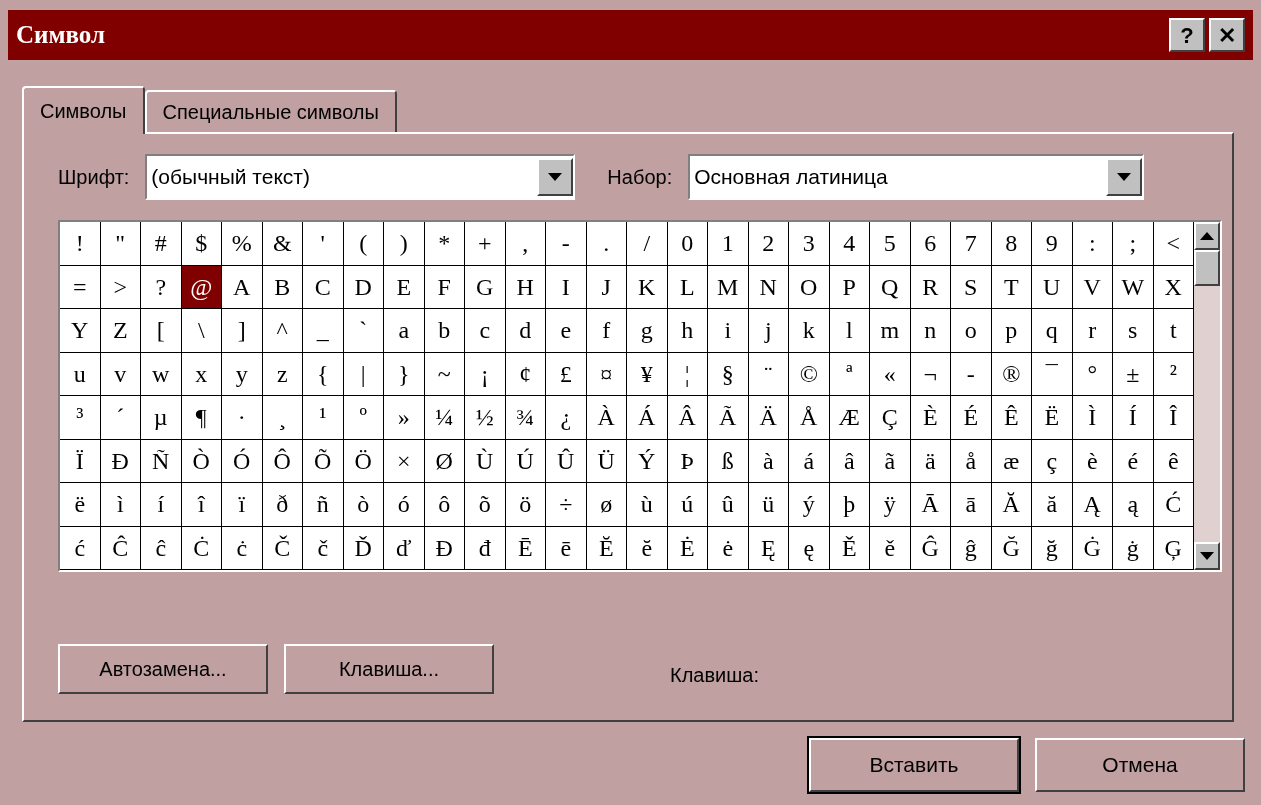 The width and height of the screenshot is (1261, 805). What do you see at coordinates (687, 418) in the screenshot?
I see `symbol-cell: Â` at bounding box center [687, 418].